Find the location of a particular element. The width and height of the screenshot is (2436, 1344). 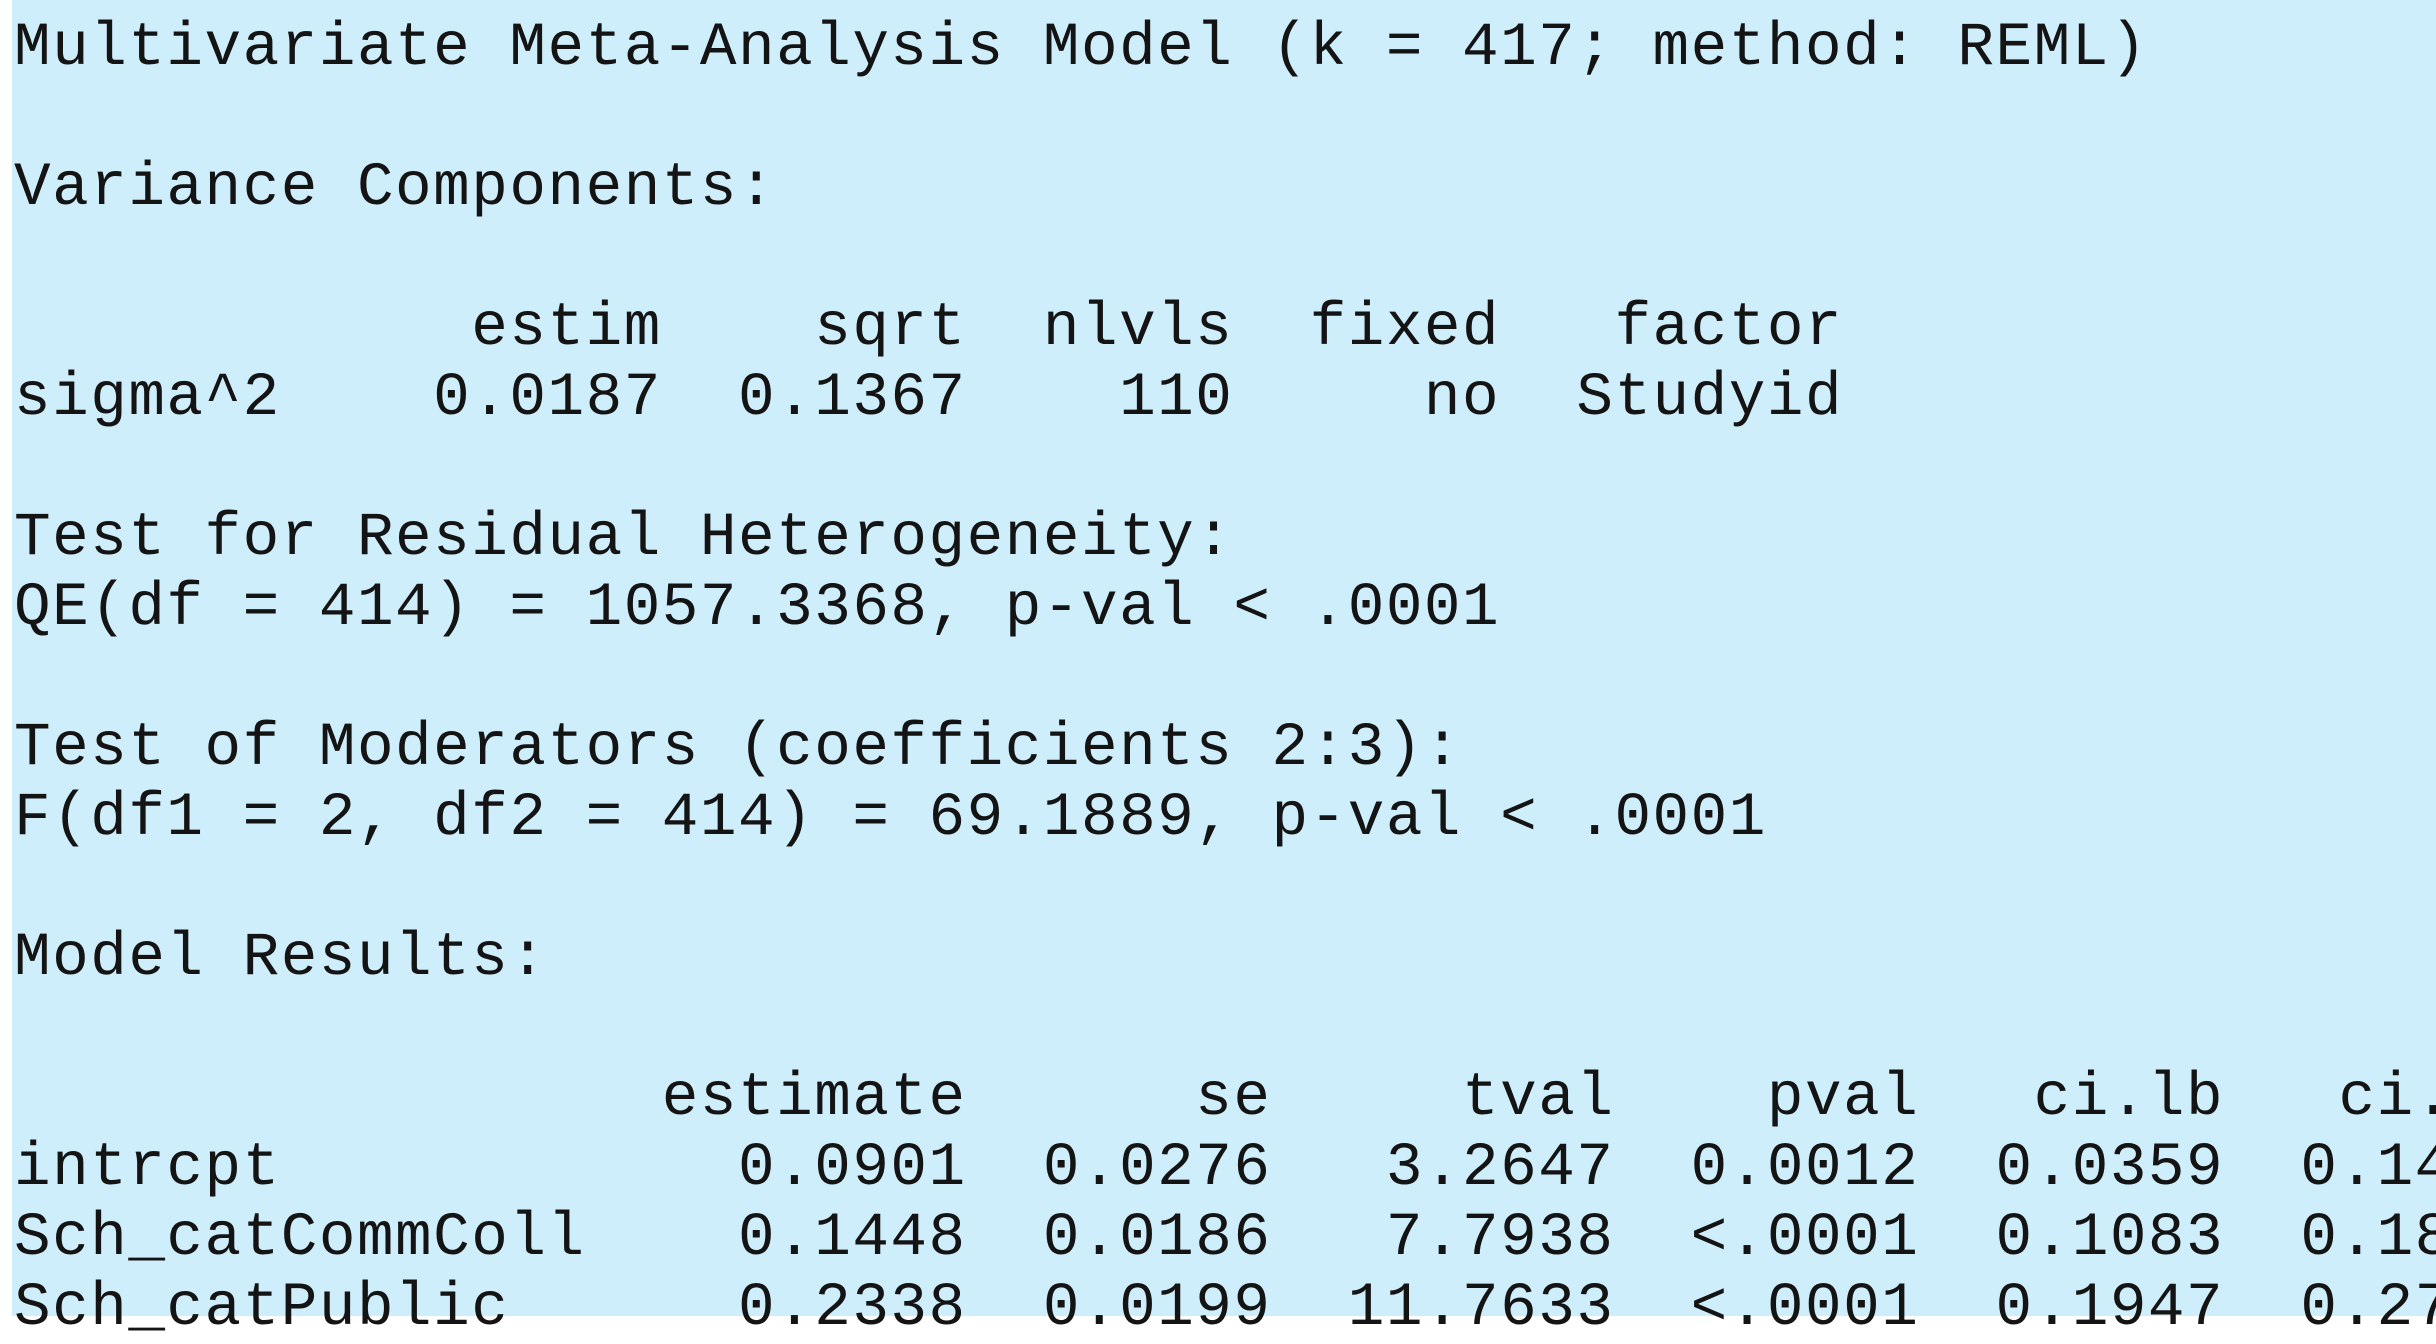

residual-heterogeneity-title: Test for Residual Heterogeneity: is located at coordinates (624, 538).